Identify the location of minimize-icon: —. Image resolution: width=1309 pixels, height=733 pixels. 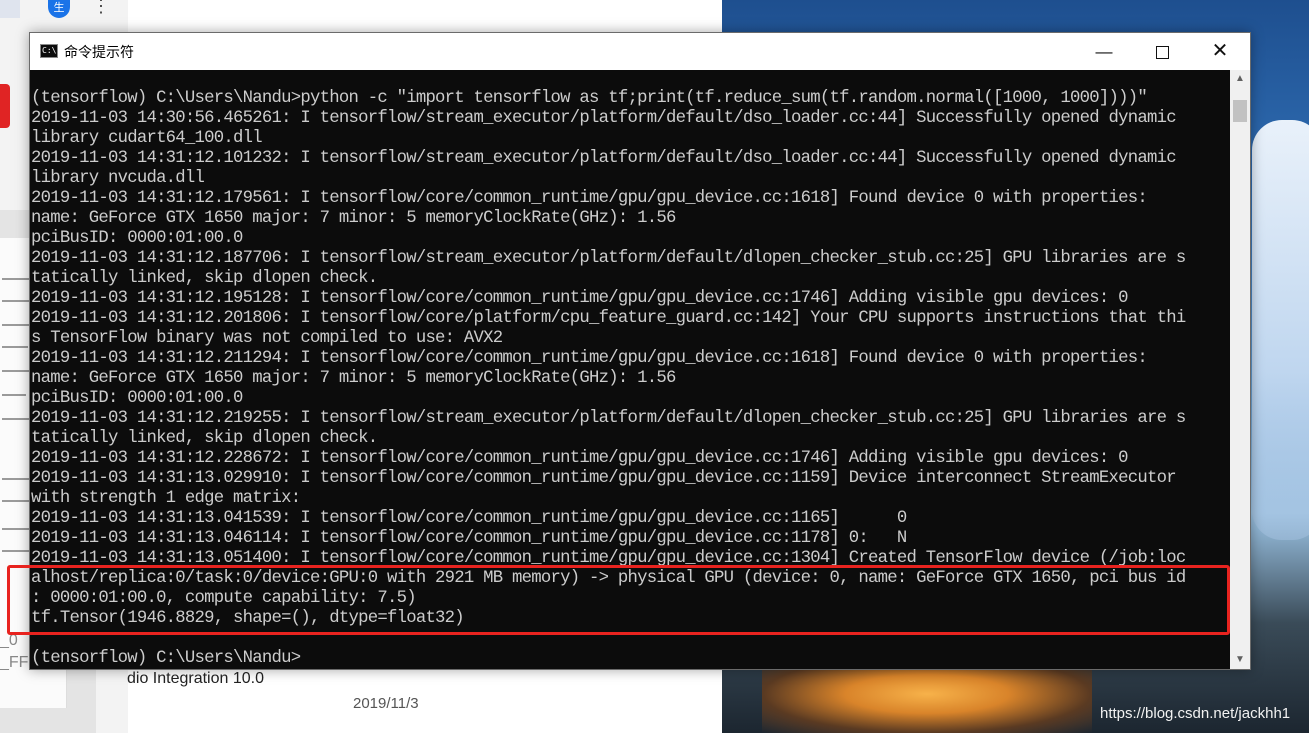
(1104, 51).